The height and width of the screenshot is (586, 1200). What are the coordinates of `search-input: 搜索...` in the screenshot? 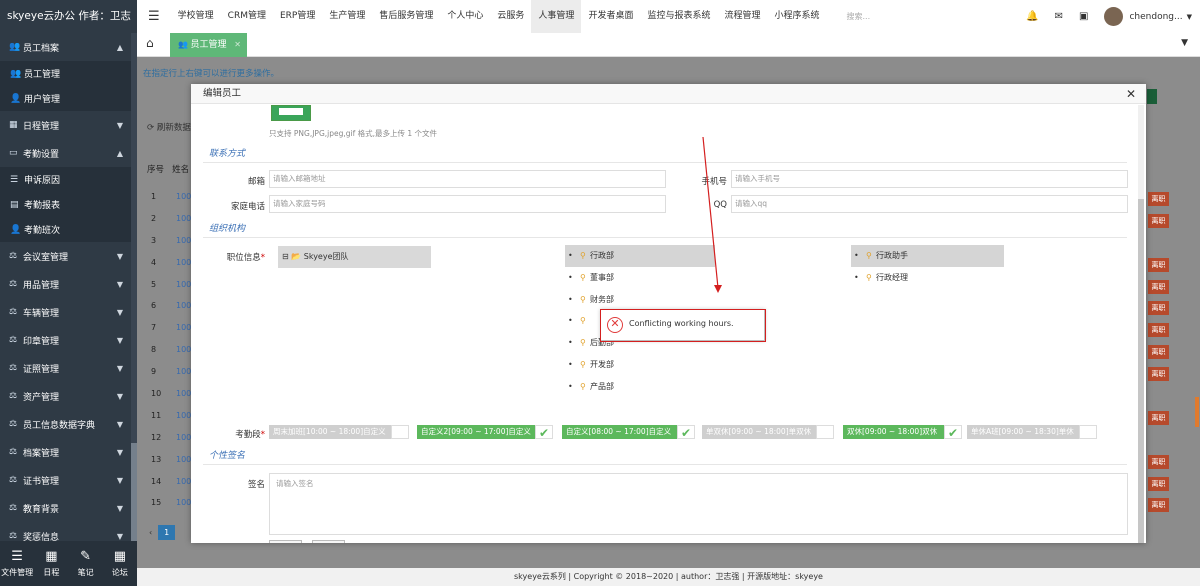 It's located at (859, 16).